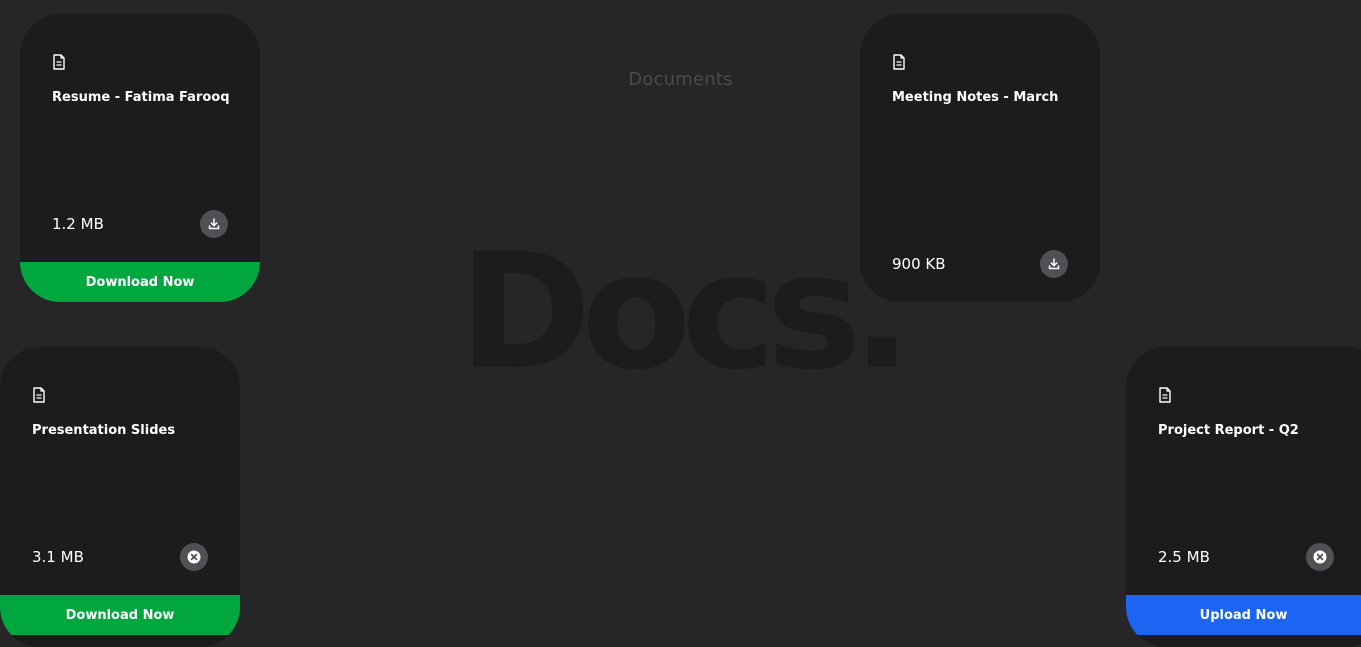 The width and height of the screenshot is (1361, 647). I want to click on document-card-presentation: Presentation Slides 3.1 MB Download Now, so click(120, 497).